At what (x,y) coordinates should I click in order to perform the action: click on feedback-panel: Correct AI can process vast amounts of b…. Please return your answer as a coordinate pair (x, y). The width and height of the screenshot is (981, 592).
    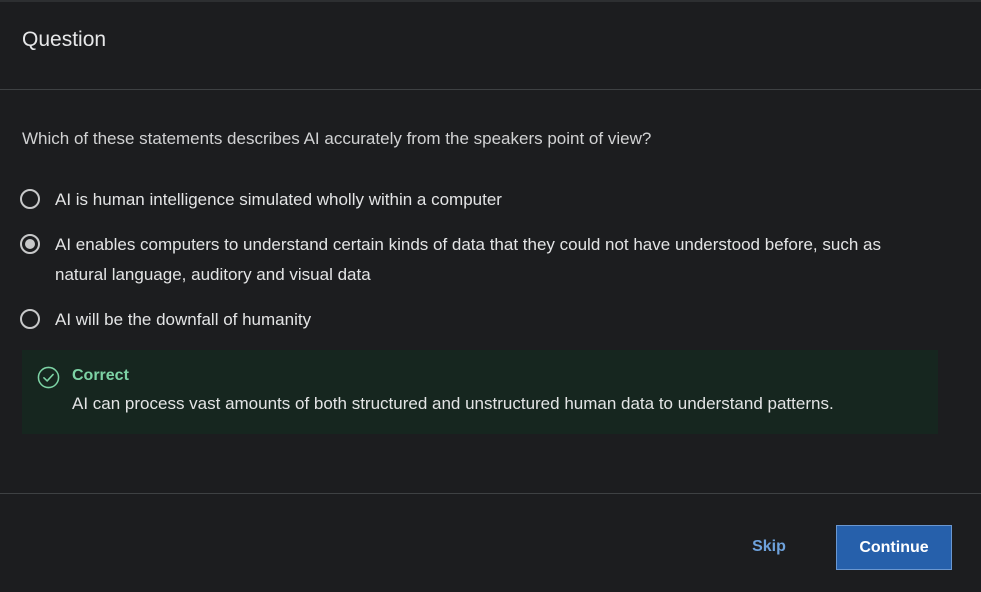
    Looking at the image, I should click on (480, 392).